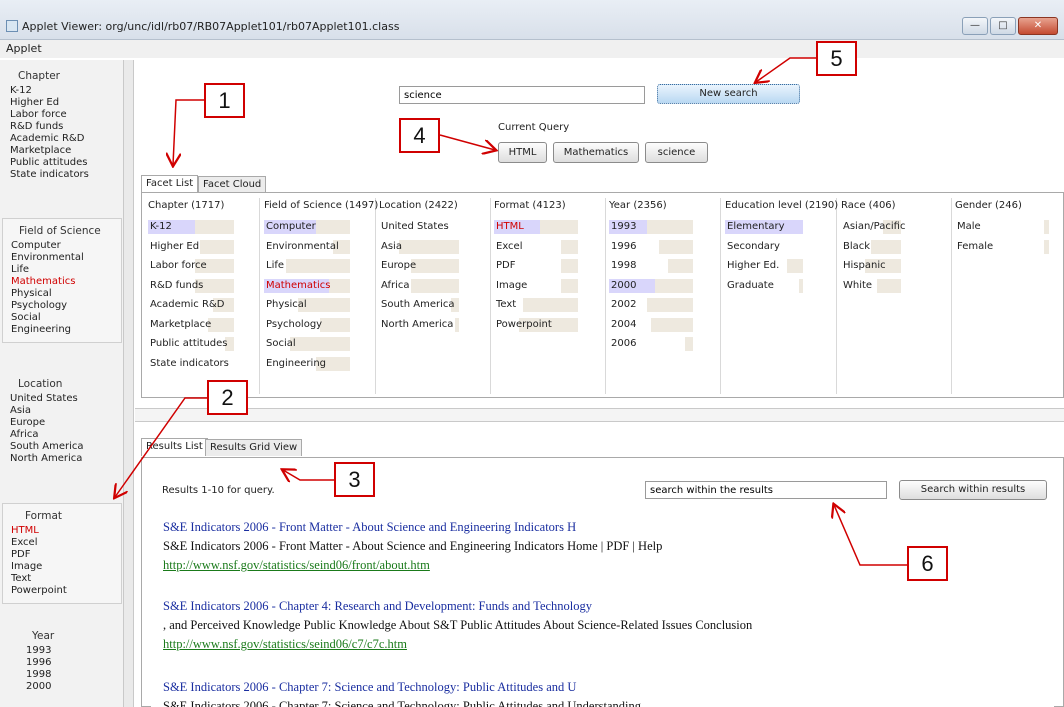 Image resolution: width=1064 pixels, height=707 pixels. Describe the element at coordinates (764, 246) in the screenshot. I see `facet-item-secondary: Secondary` at that location.